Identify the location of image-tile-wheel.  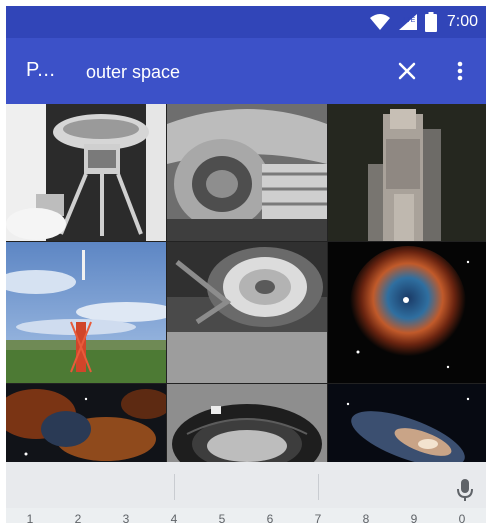
(247, 312).